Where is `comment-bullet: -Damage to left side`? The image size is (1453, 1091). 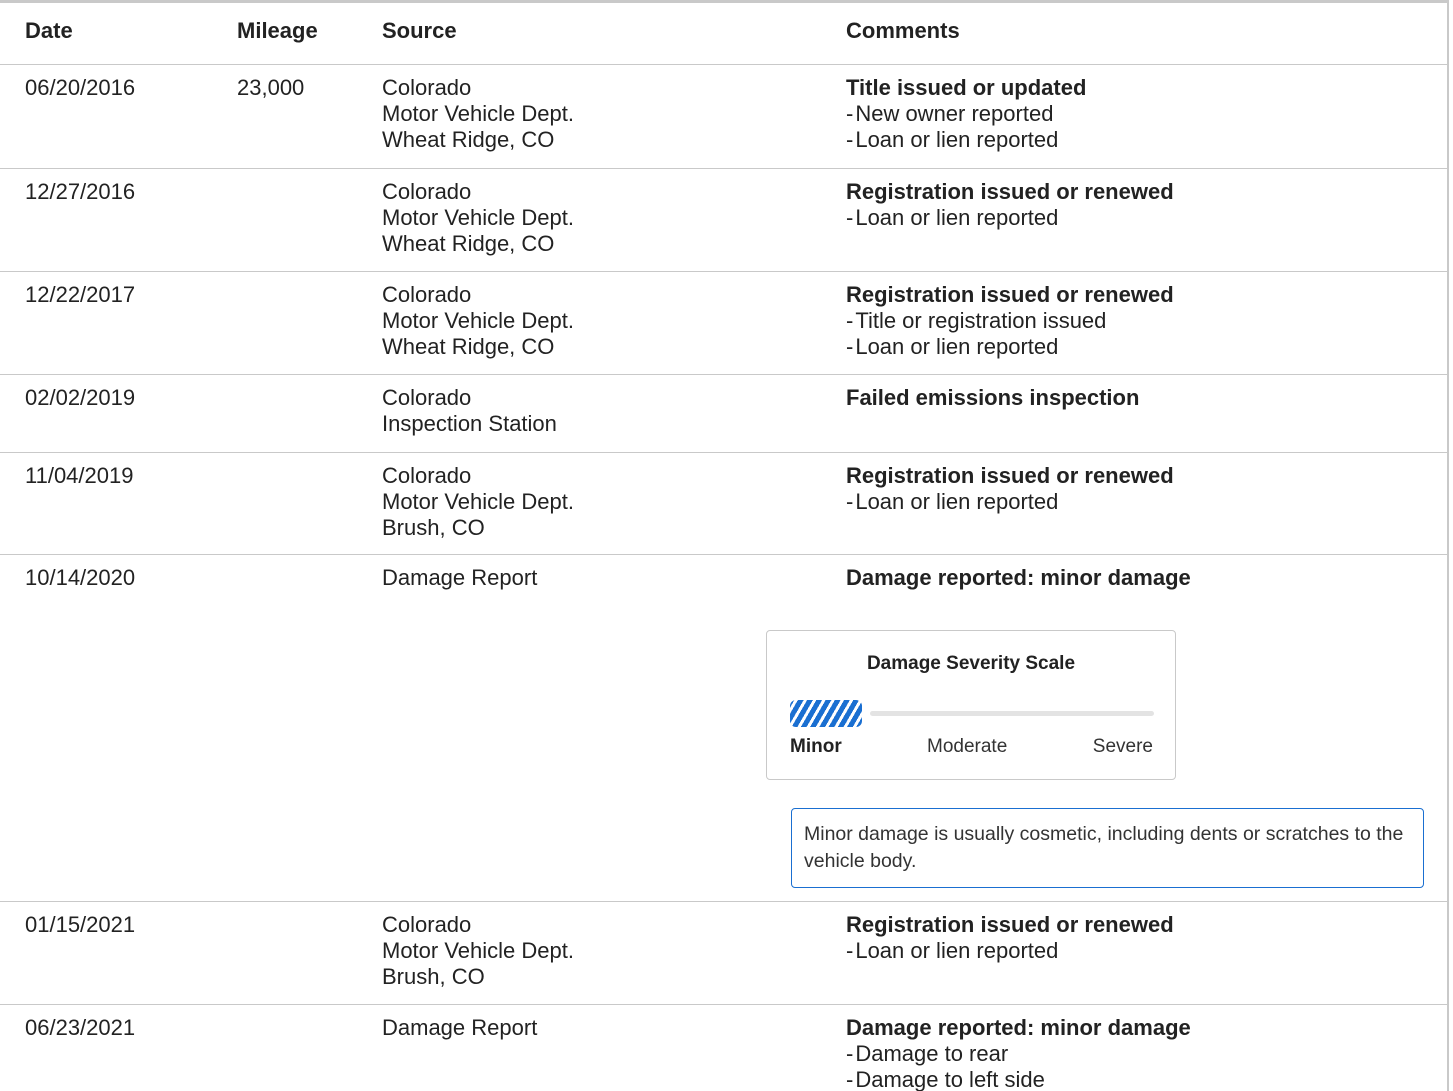
comment-bullet: -Damage to left side is located at coordinates (945, 1079).